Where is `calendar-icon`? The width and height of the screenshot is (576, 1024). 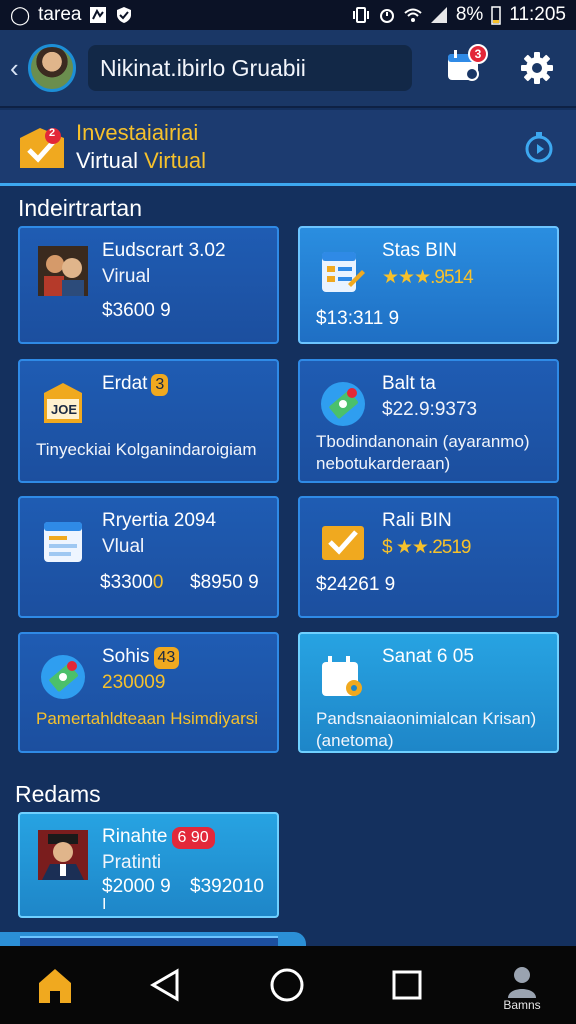
calendar-icon is located at coordinates (343, 677).